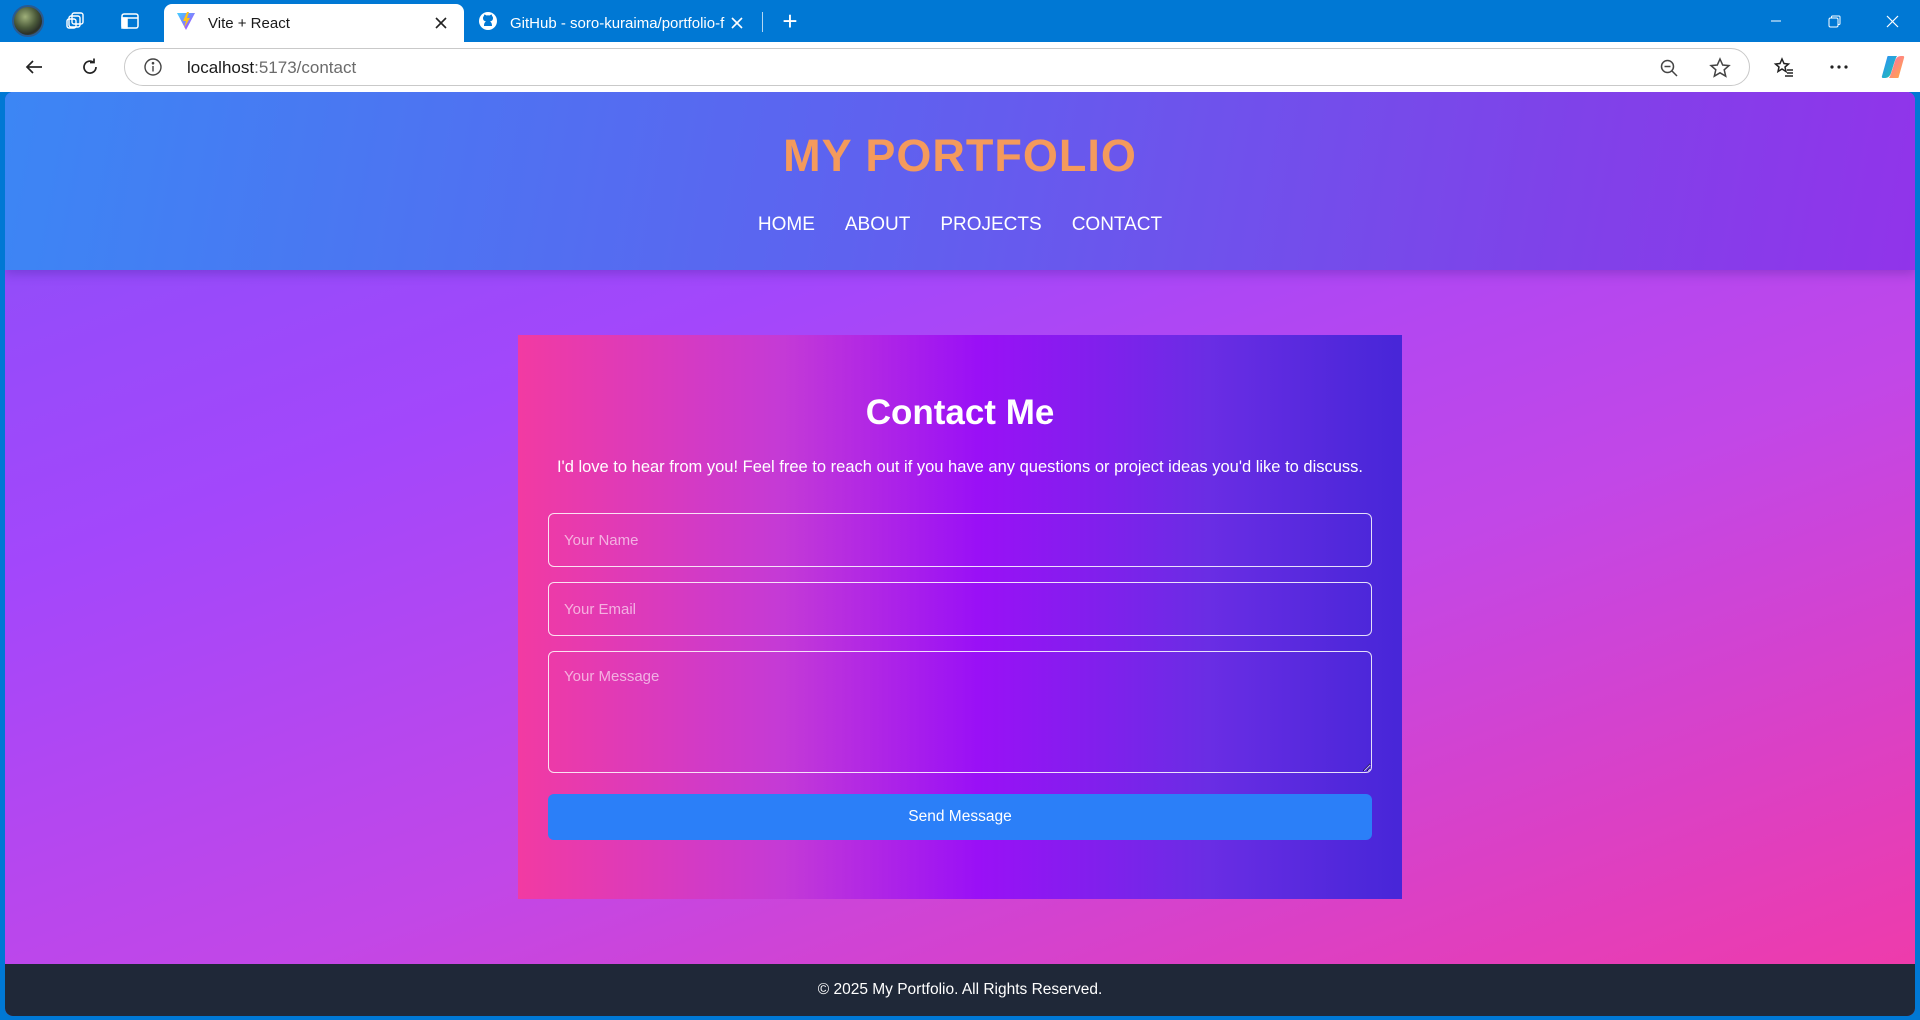 This screenshot has height=1020, width=1920. Describe the element at coordinates (314, 23) in the screenshot. I see `tab-vite-react: Vite + React` at that location.